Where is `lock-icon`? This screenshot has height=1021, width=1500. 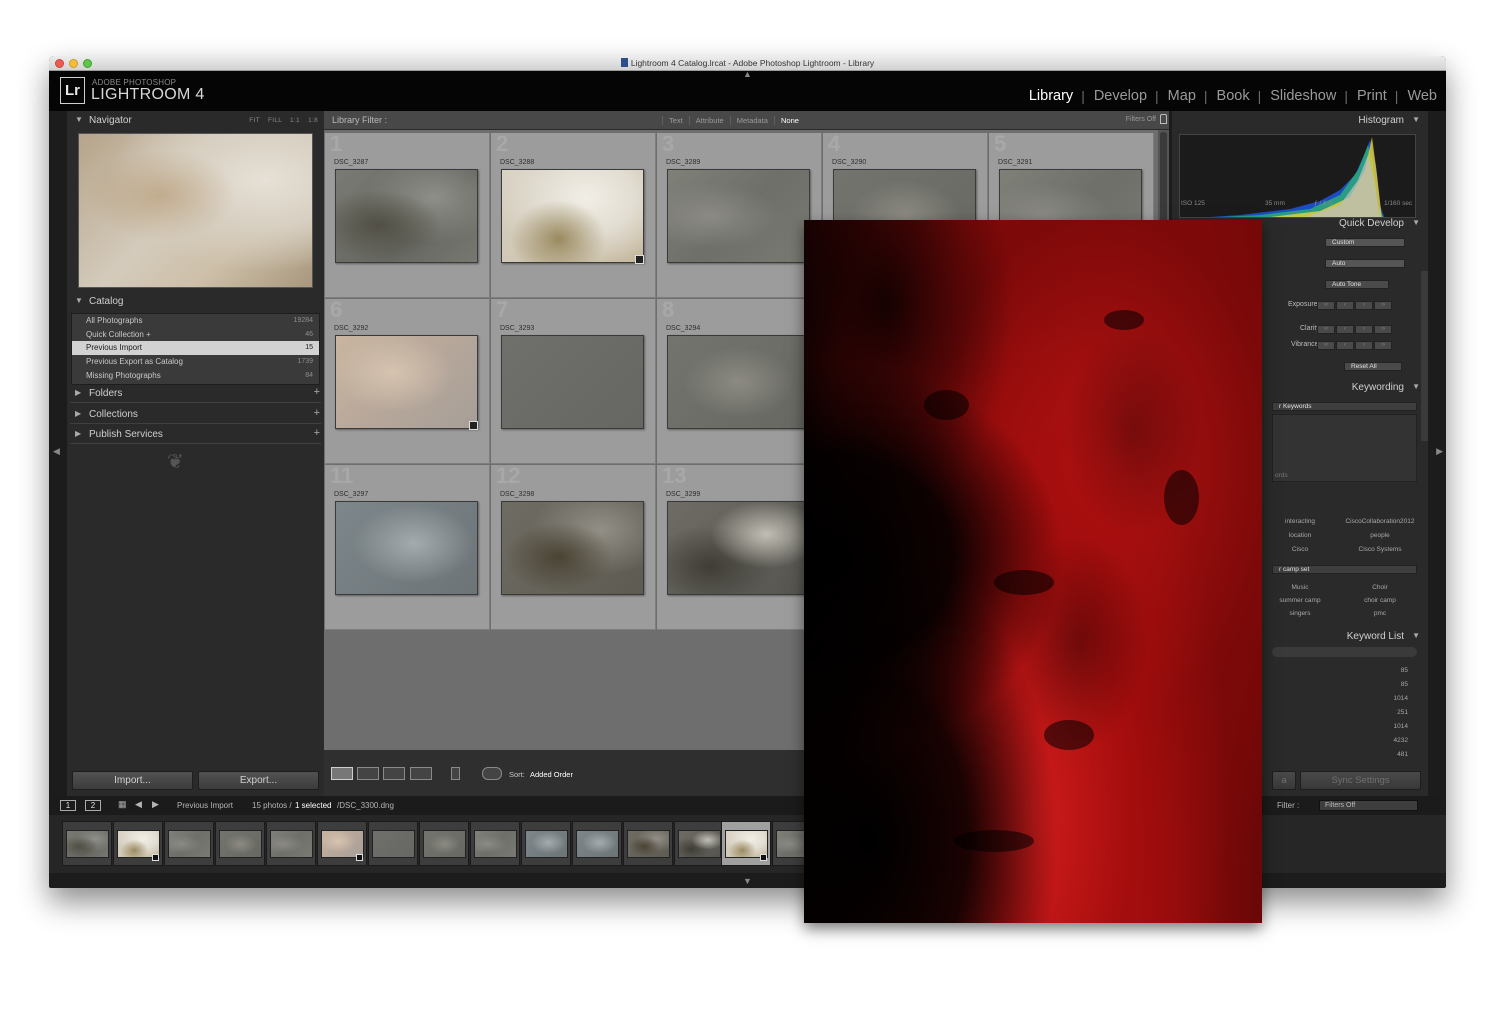 lock-icon is located at coordinates (1163, 119).